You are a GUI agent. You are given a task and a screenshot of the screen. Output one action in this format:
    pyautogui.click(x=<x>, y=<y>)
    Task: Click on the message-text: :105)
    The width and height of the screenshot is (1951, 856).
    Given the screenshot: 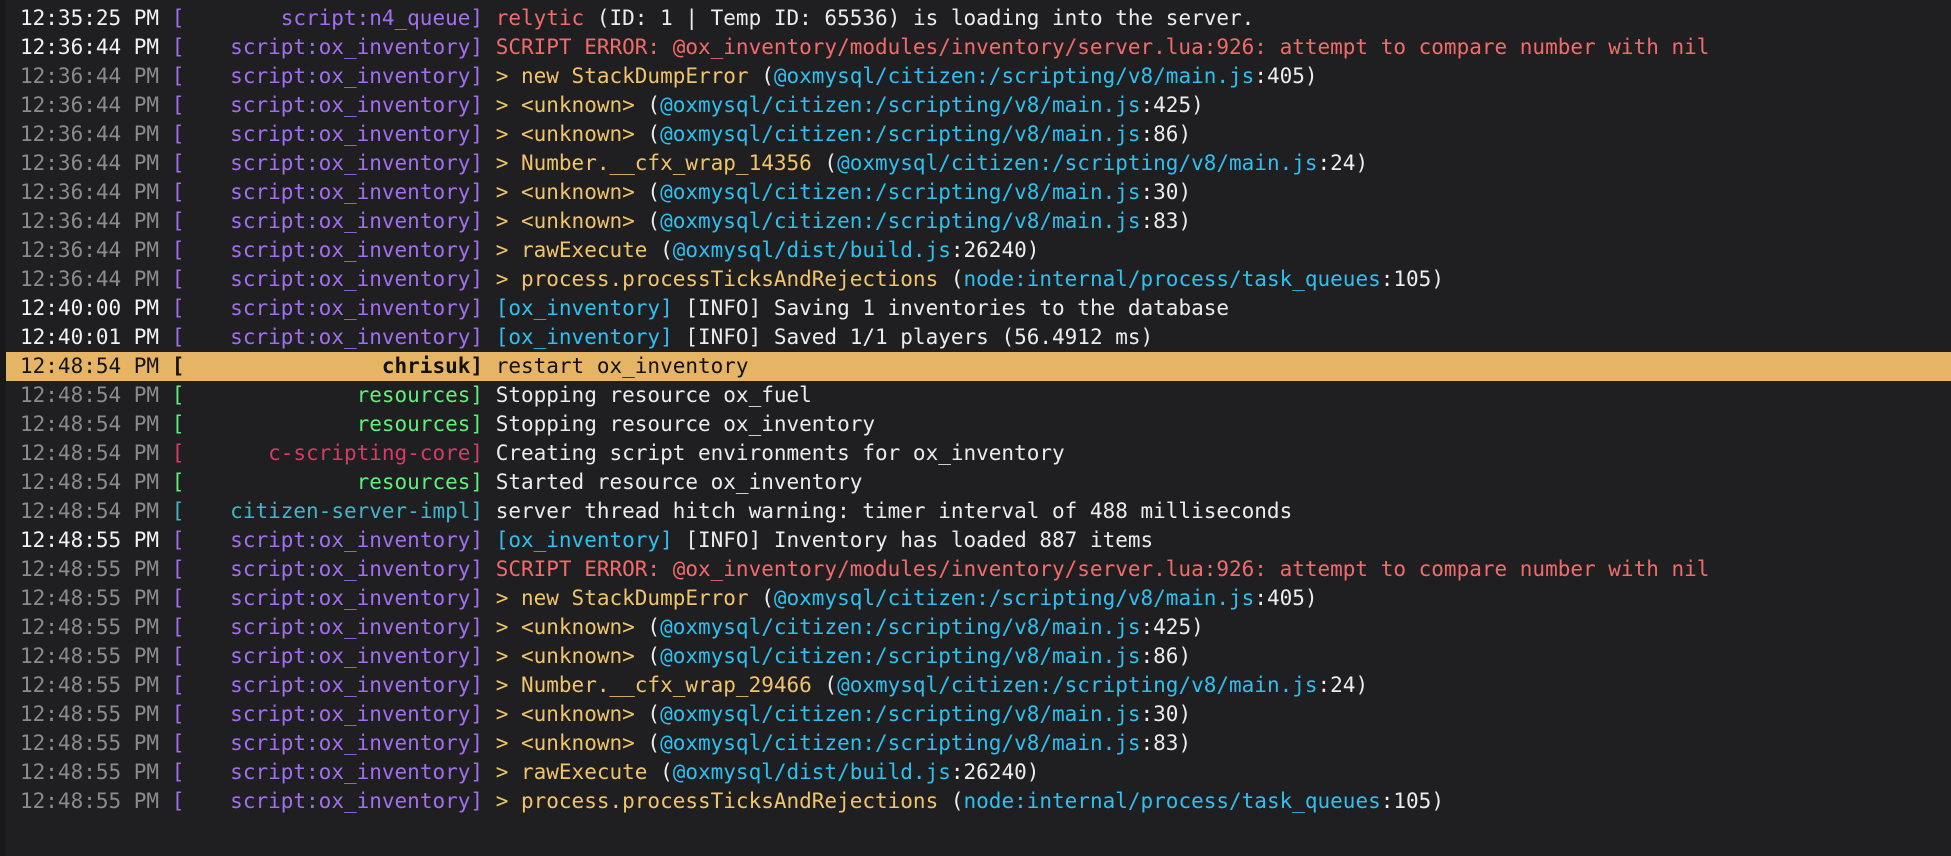 What is the action you would take?
    pyautogui.click(x=1412, y=801)
    